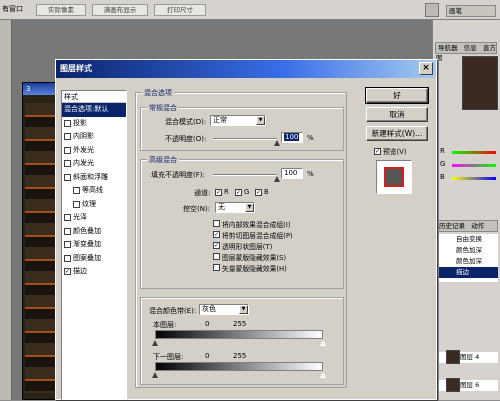  I want to click on blend-option-label: 将内部效果混合成组(I), so click(256, 224).